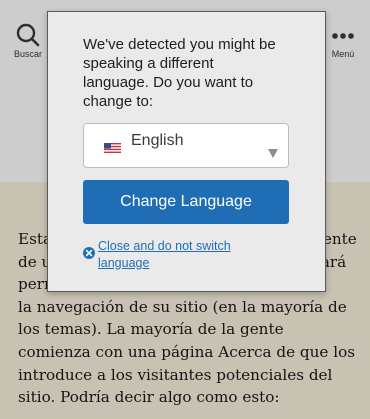 This screenshot has width=370, height=419. I want to click on search-icon, so click(28, 35).